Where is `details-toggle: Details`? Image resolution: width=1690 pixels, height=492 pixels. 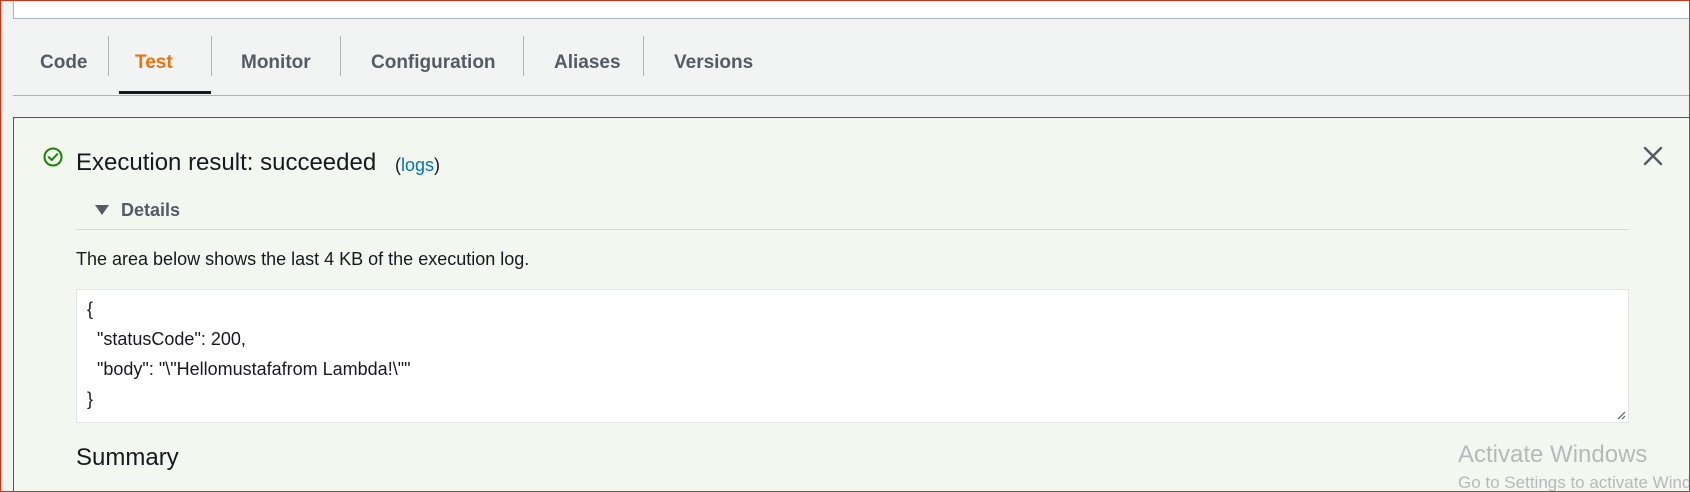
details-toggle: Details is located at coordinates (132, 210).